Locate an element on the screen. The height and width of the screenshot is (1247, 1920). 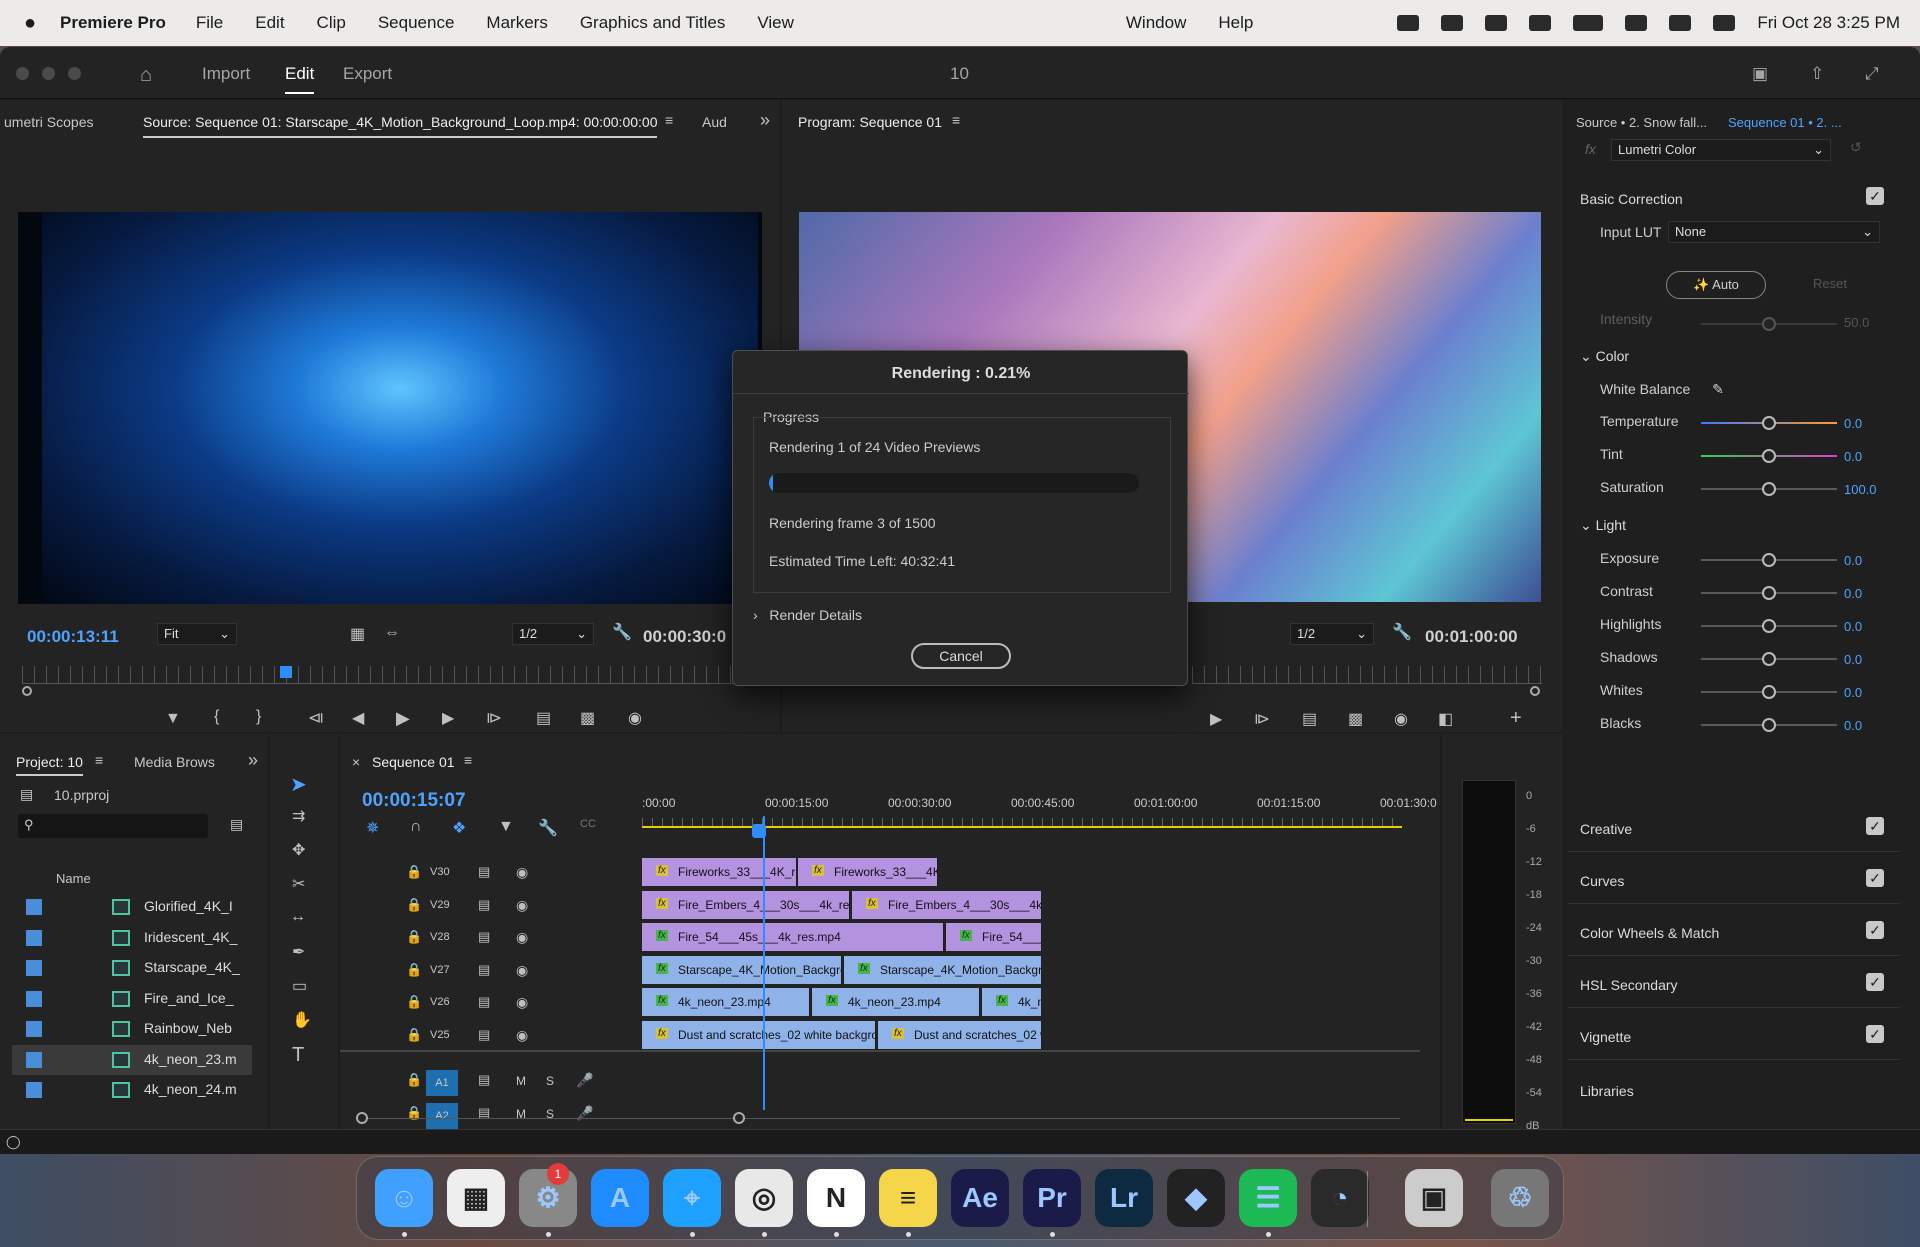
exposure-slider is located at coordinates (1769, 560).